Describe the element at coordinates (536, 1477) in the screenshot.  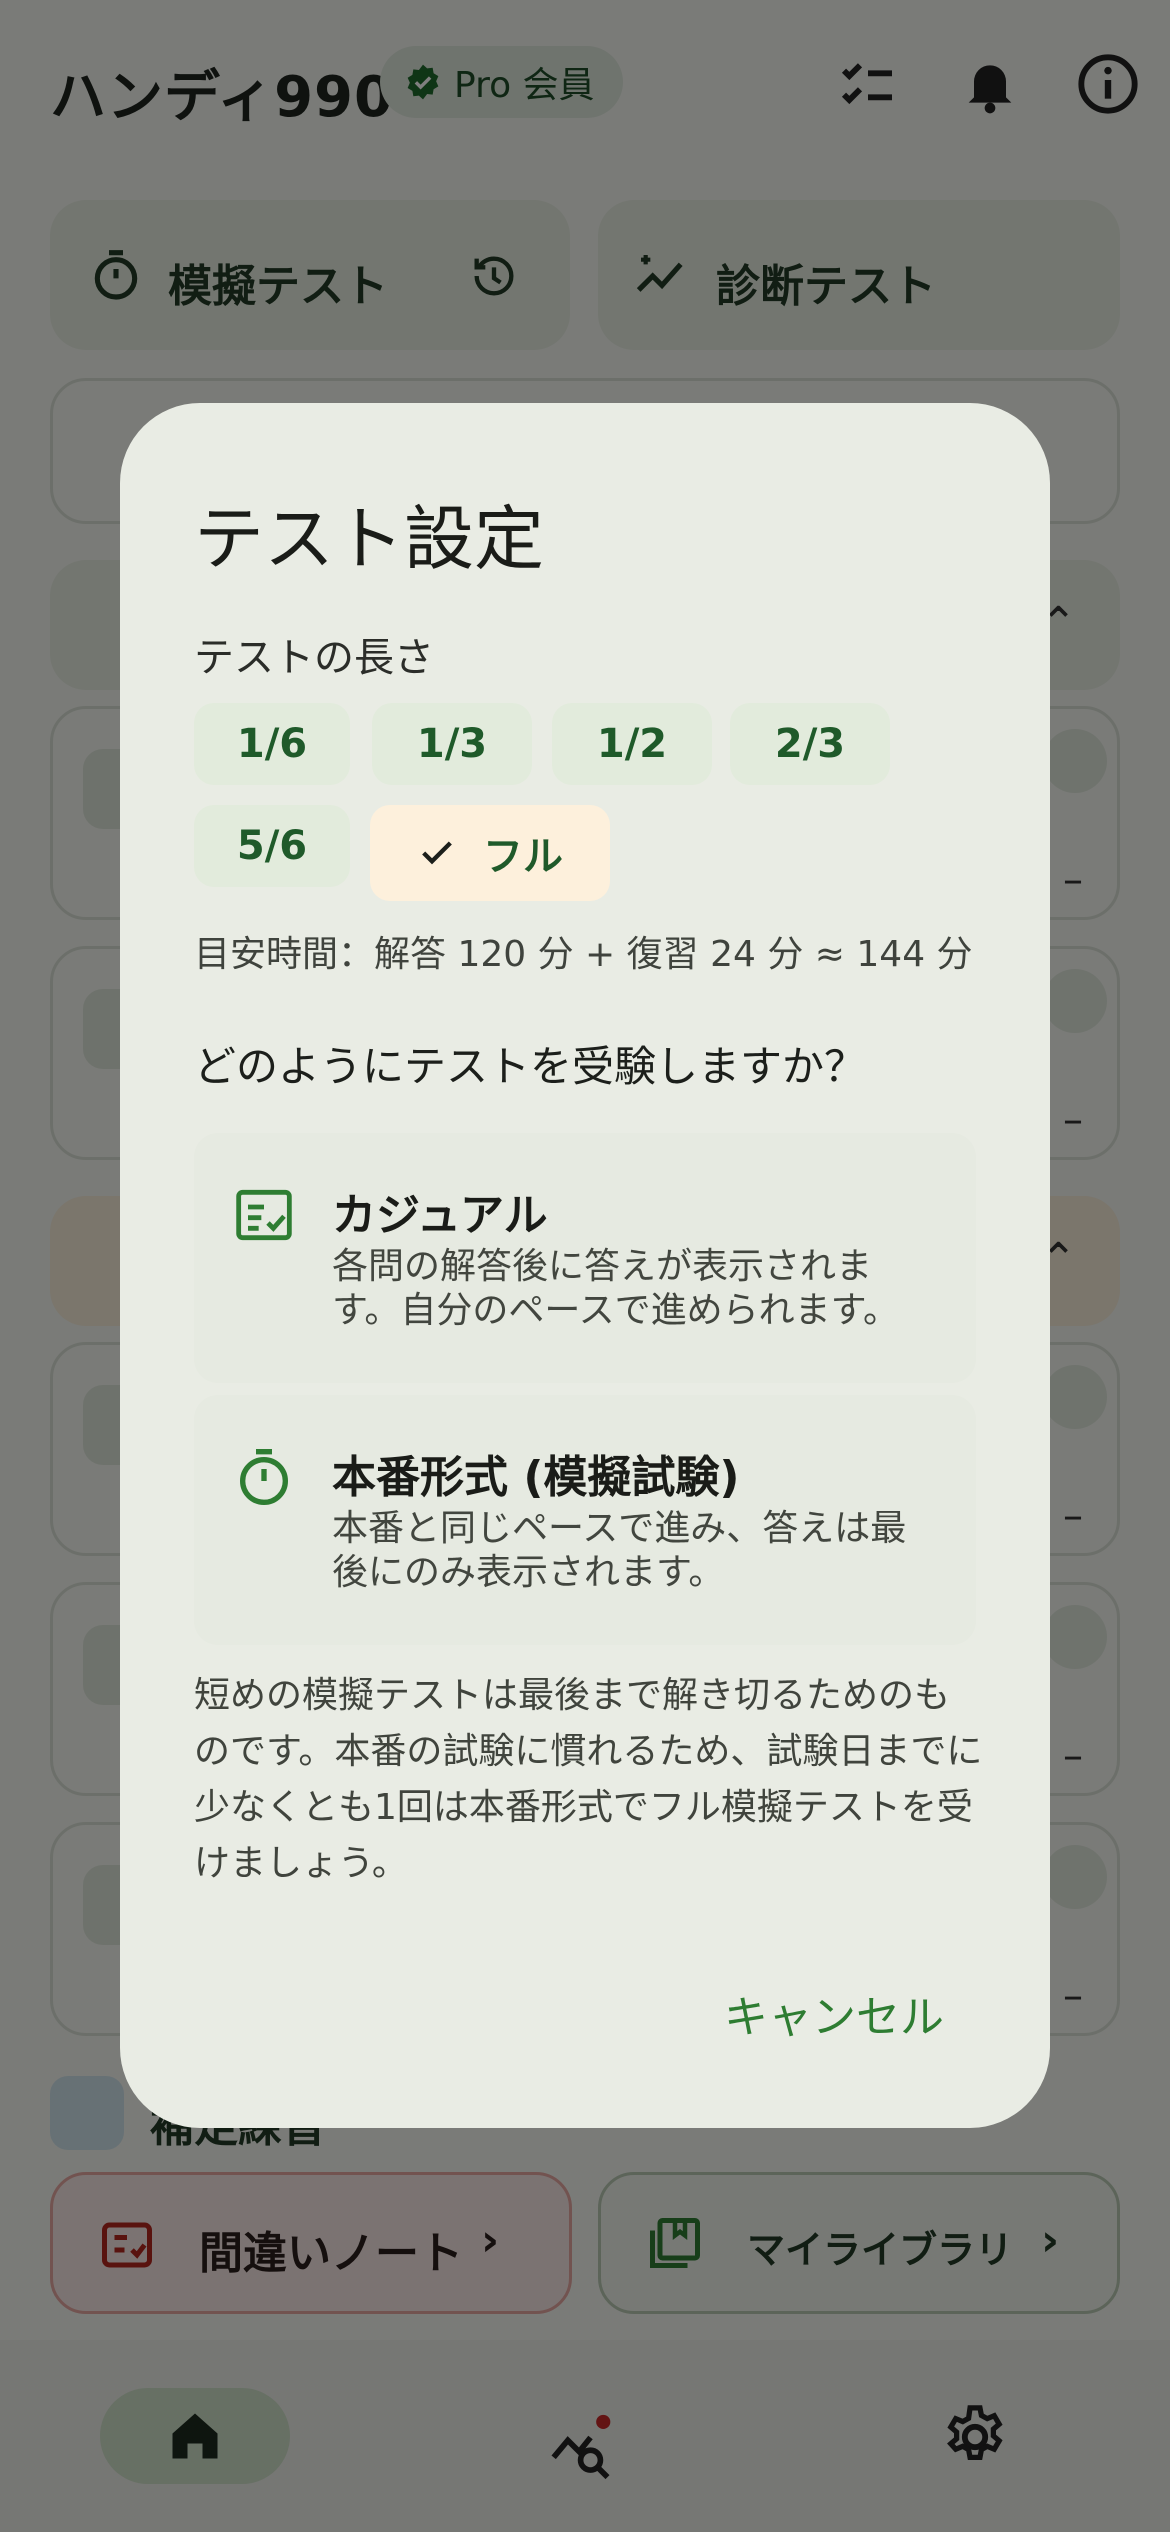
I see `mode-exam-title: 本番形式 (模擬試験)` at that location.